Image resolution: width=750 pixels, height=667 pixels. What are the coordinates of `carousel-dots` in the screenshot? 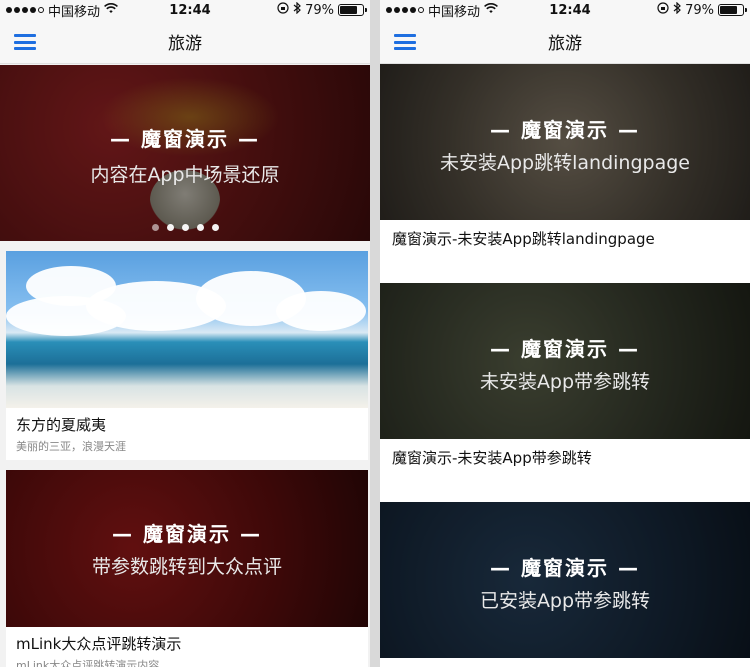 It's located at (185, 227).